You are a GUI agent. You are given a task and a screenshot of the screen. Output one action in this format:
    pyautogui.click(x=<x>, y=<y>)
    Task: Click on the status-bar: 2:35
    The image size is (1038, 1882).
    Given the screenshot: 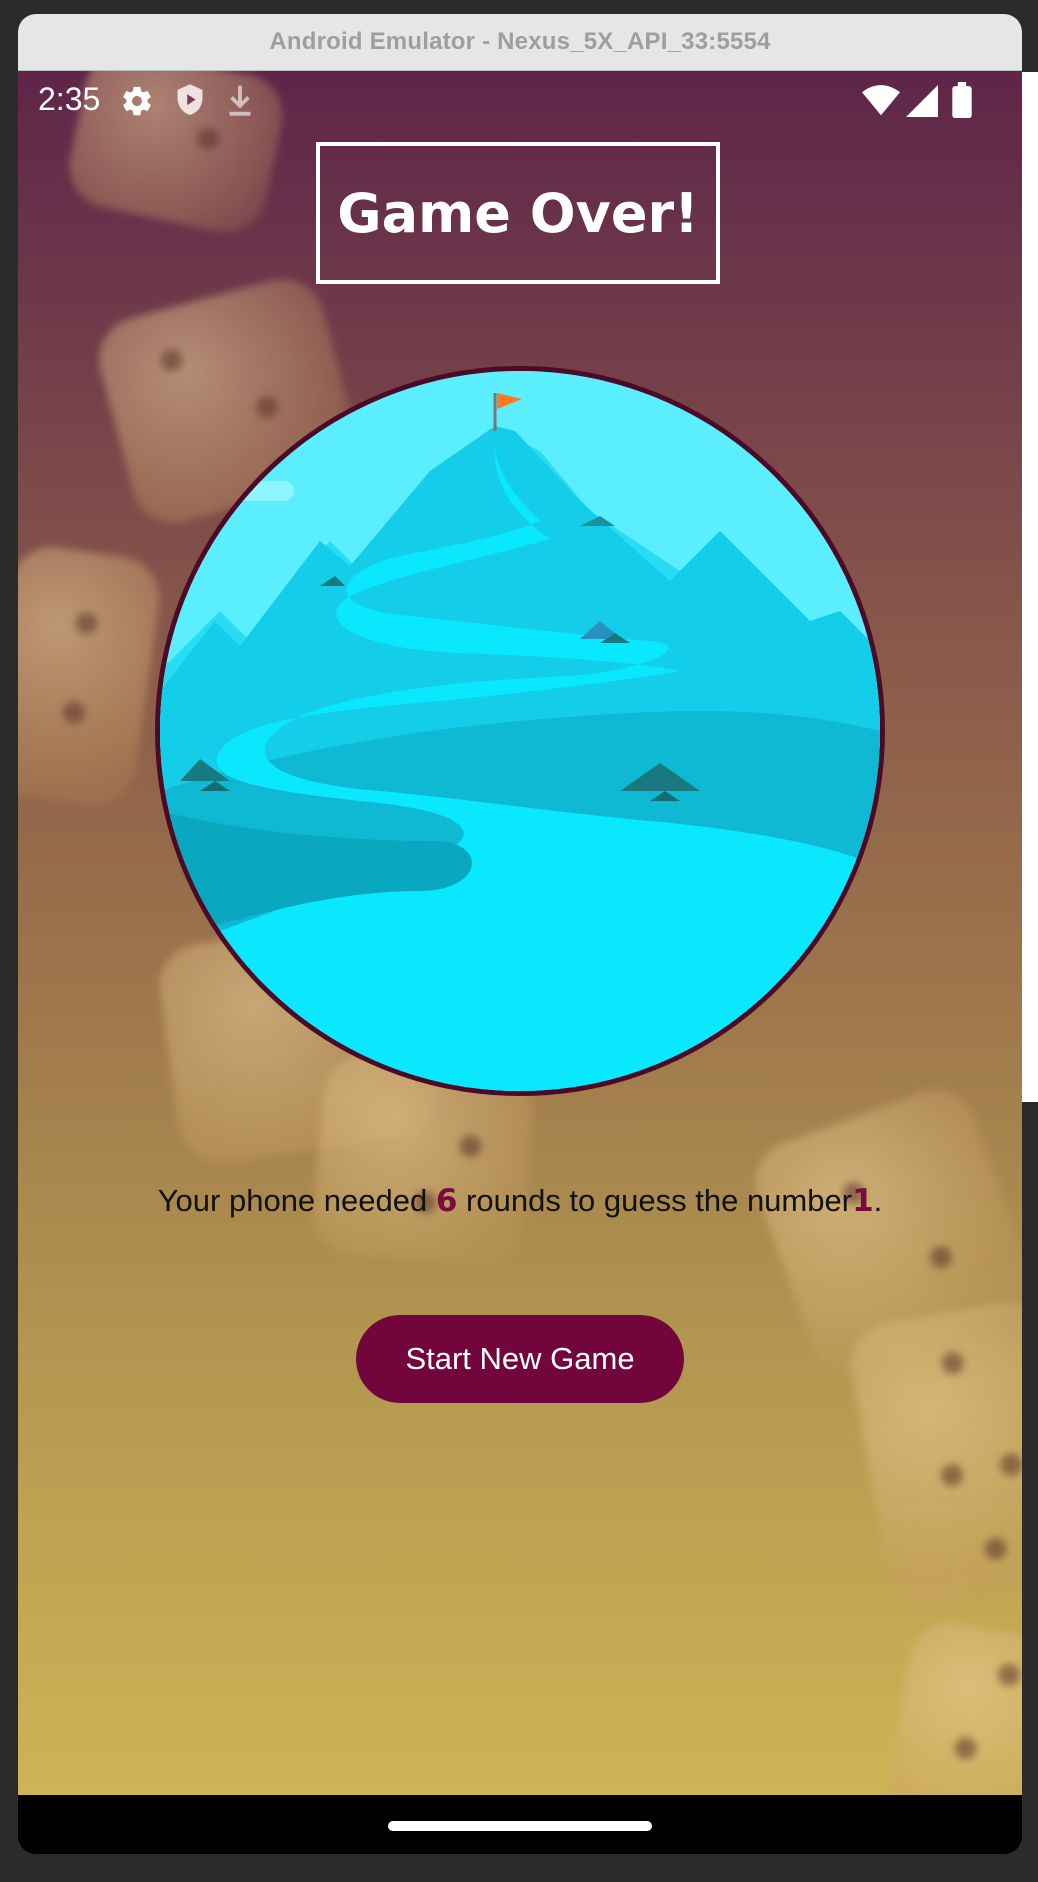 What is the action you would take?
    pyautogui.click(x=520, y=101)
    